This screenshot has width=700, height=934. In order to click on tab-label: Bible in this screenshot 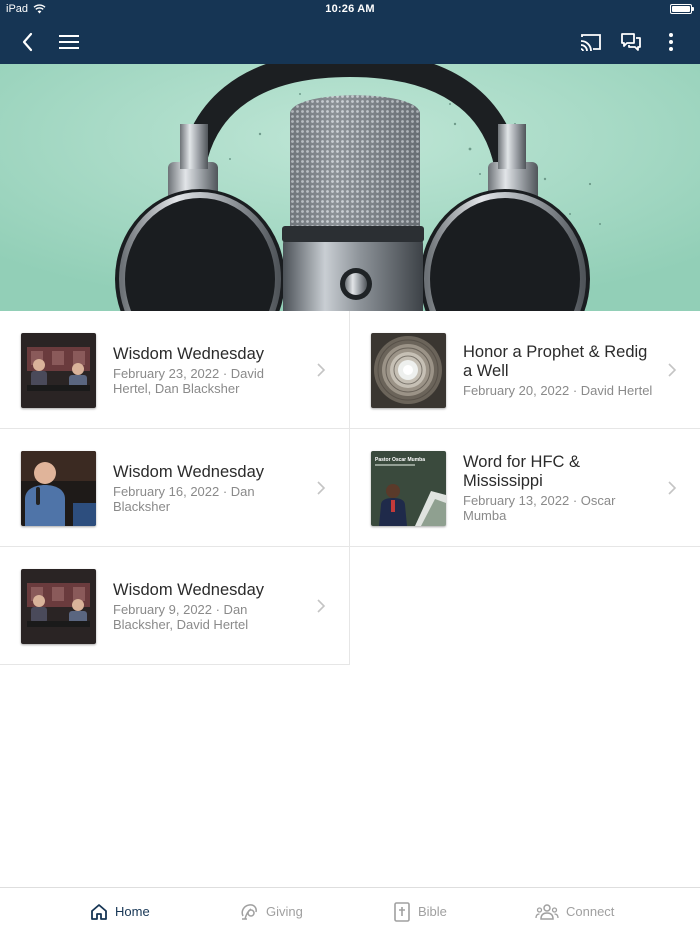, I will do `click(432, 911)`.